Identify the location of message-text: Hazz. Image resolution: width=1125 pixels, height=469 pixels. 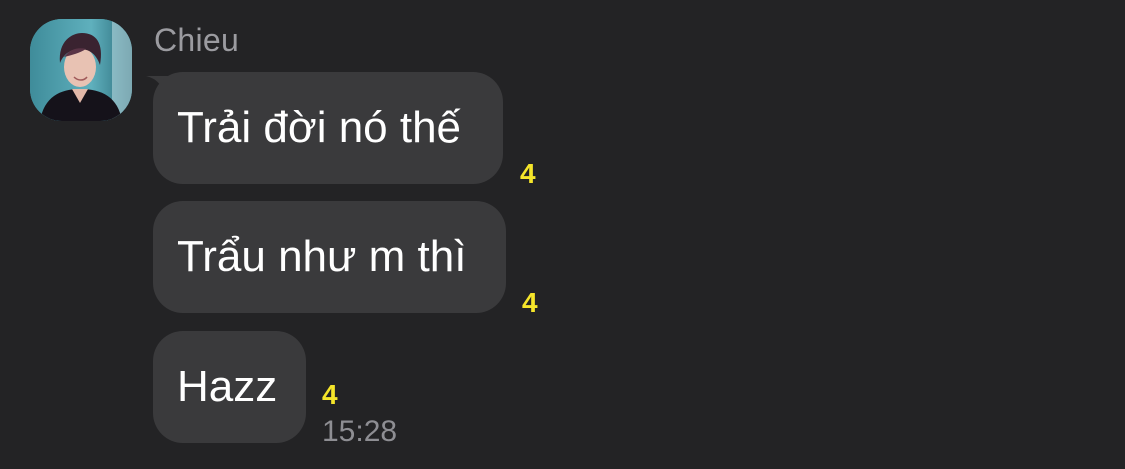
(227, 386).